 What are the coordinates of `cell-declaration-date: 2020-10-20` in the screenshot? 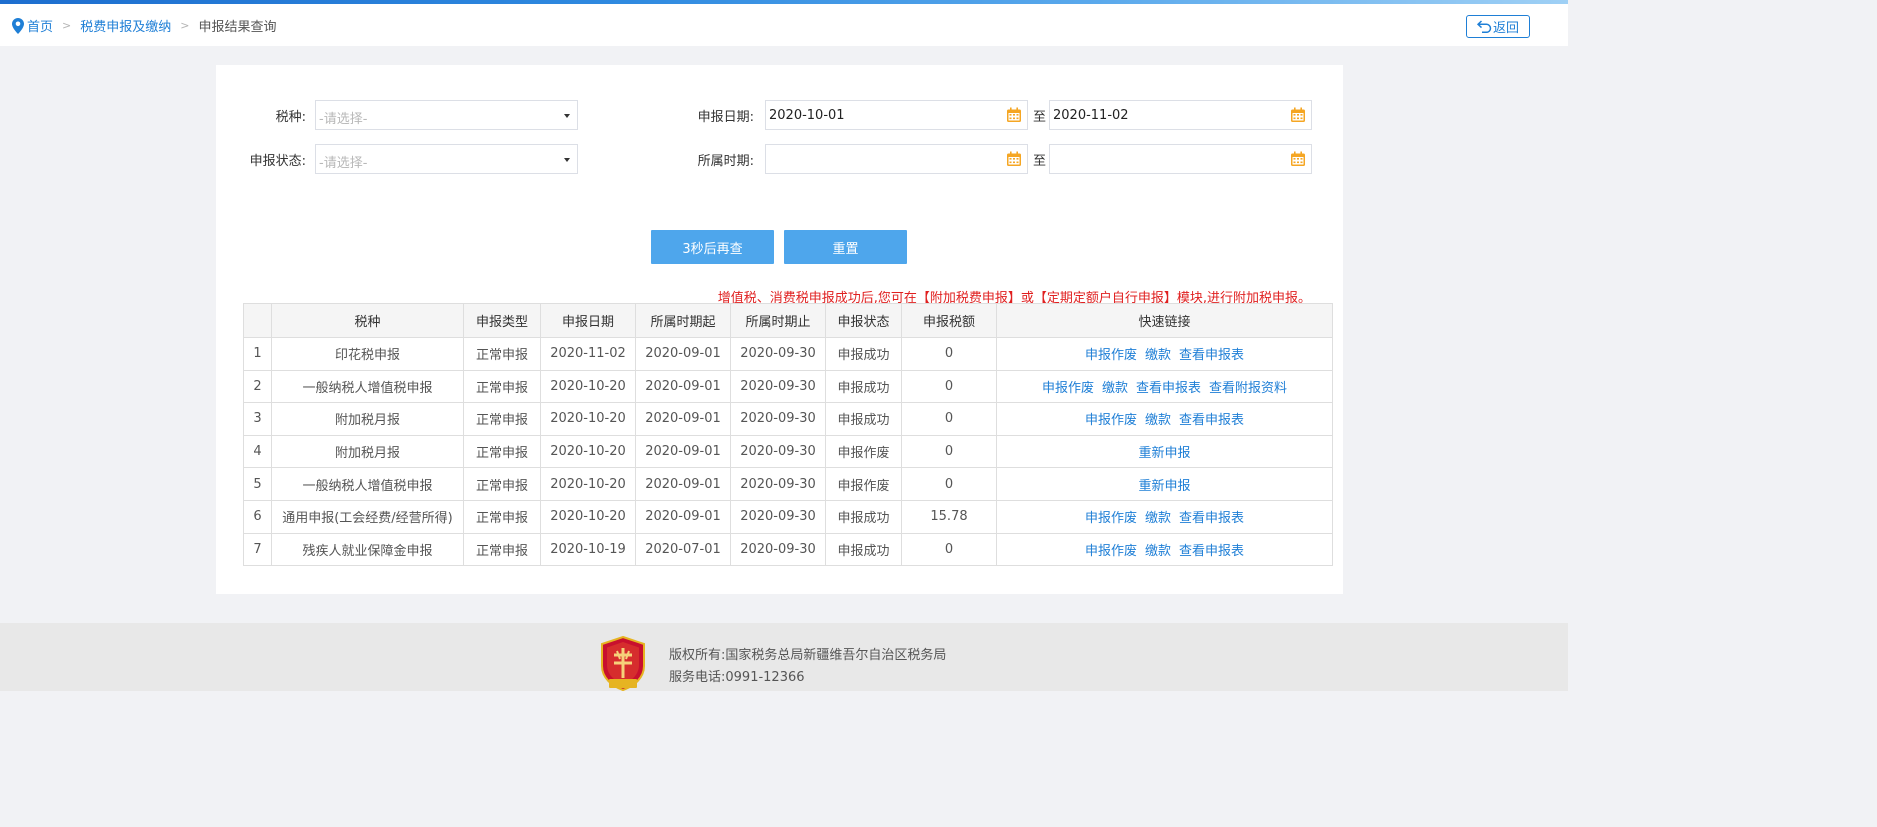 It's located at (588, 516).